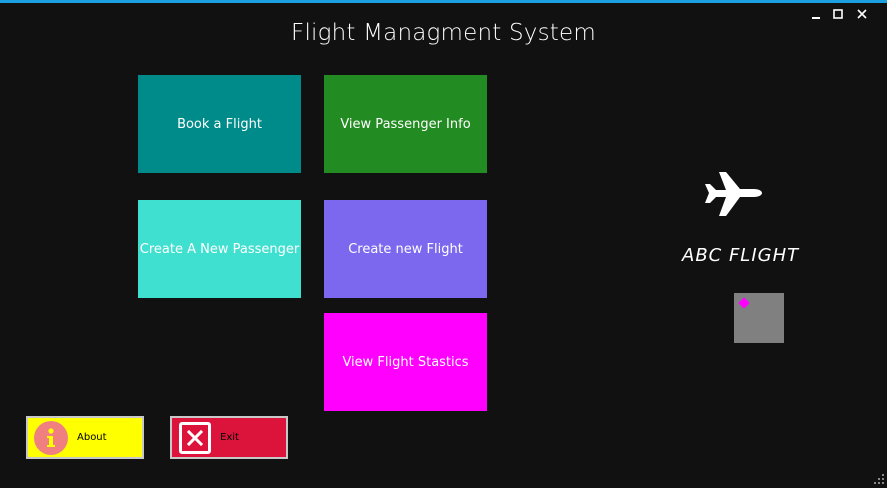 This screenshot has height=488, width=887. What do you see at coordinates (405, 362) in the screenshot?
I see `view-flight-stats-tile: View Flight Stastics` at bounding box center [405, 362].